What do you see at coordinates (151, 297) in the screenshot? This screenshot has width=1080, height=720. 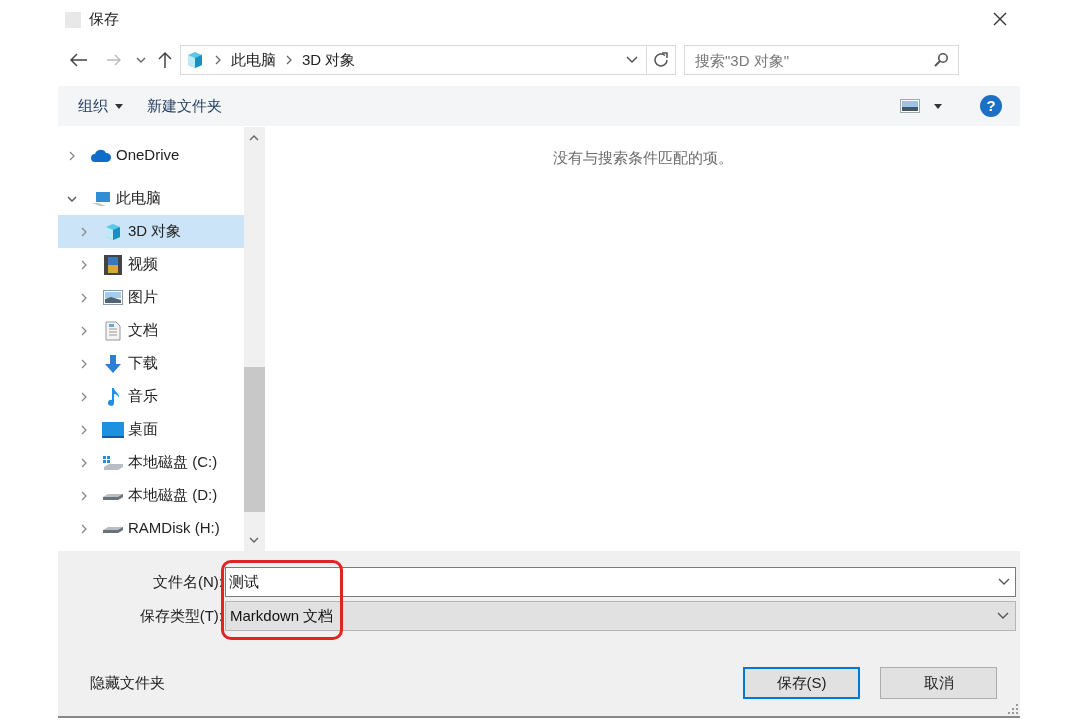 I see `tree-item: 图片` at bounding box center [151, 297].